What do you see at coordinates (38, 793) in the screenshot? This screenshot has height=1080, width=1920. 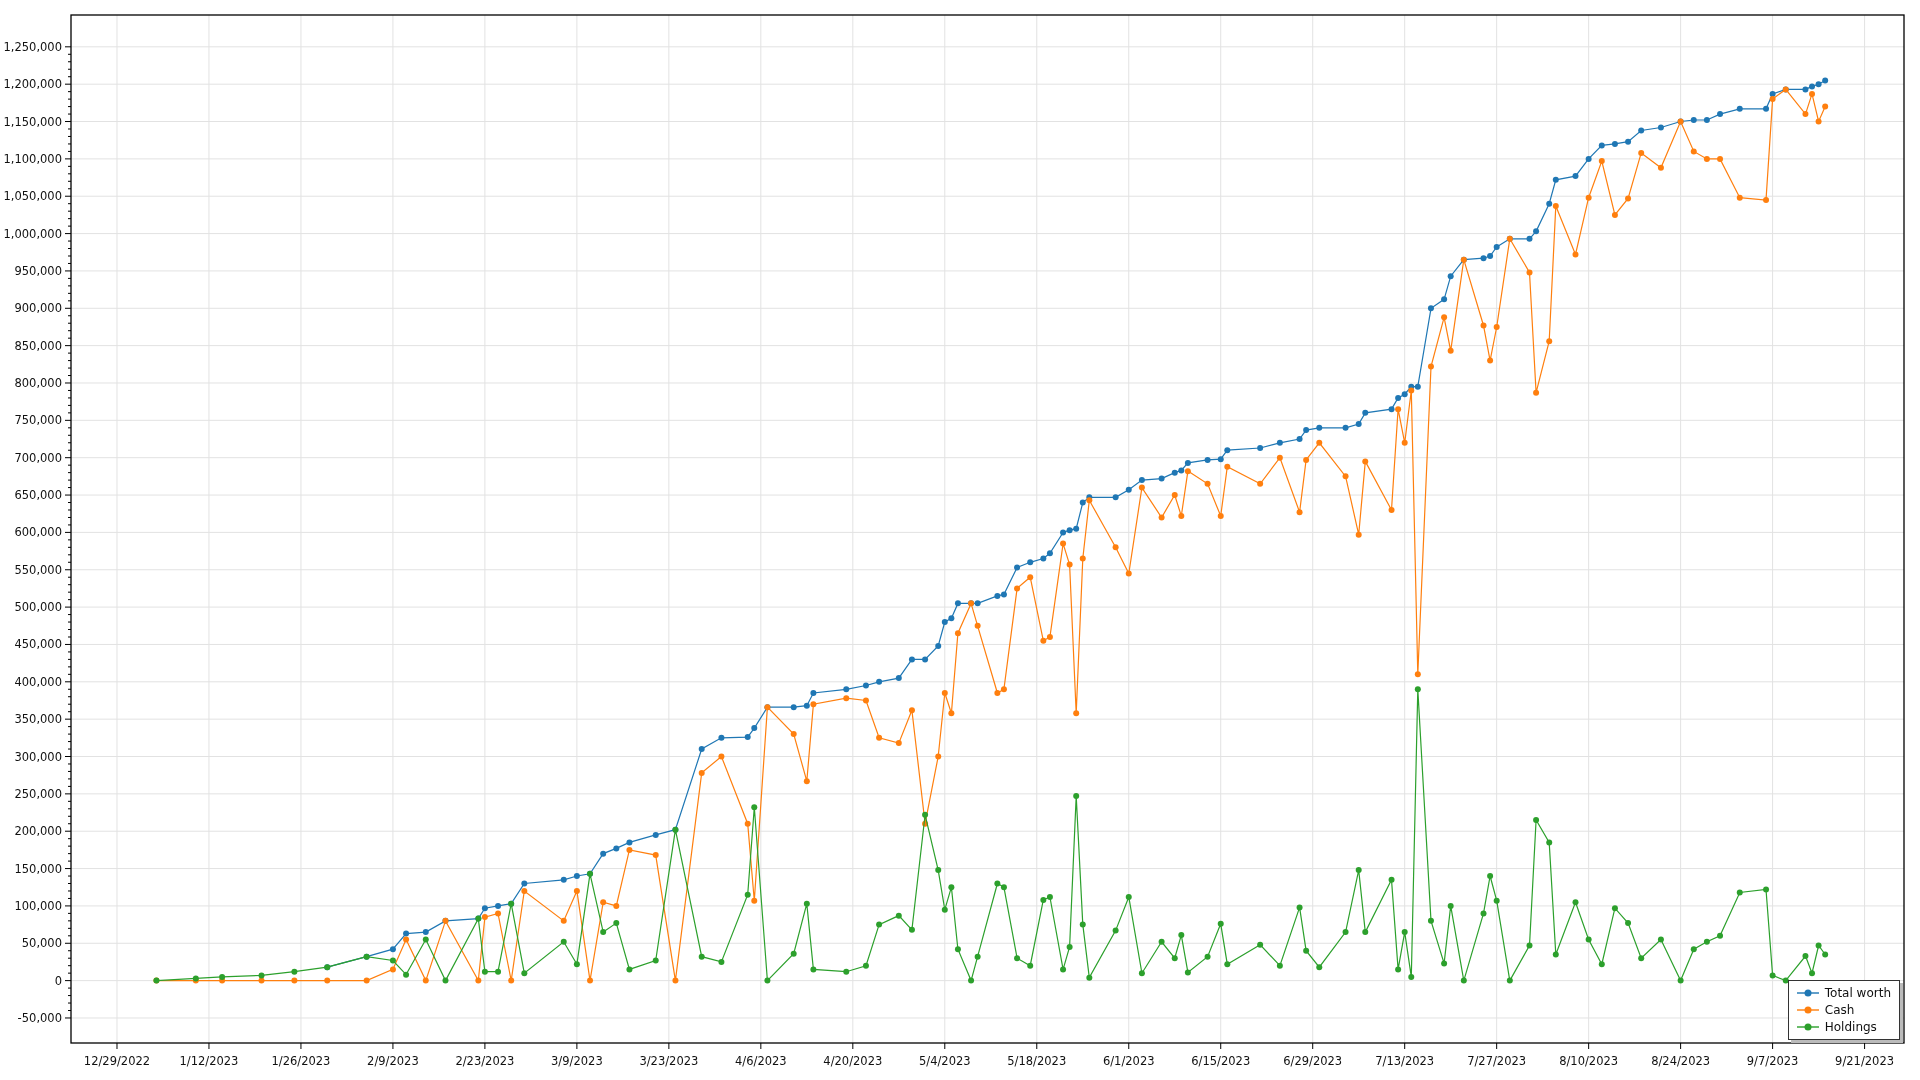 I see `y-axis-label: 250,000` at bounding box center [38, 793].